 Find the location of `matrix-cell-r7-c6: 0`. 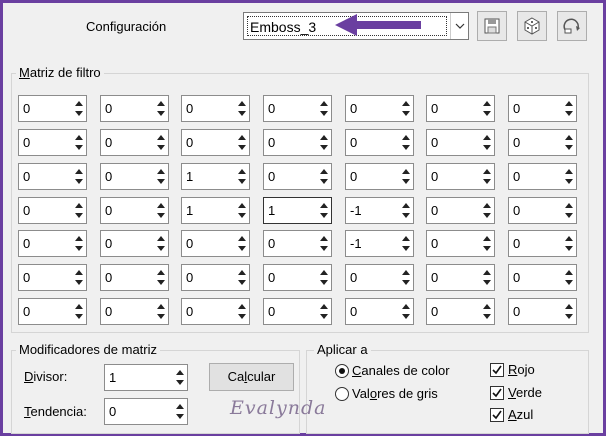

matrix-cell-r7-c6: 0 is located at coordinates (460, 311).